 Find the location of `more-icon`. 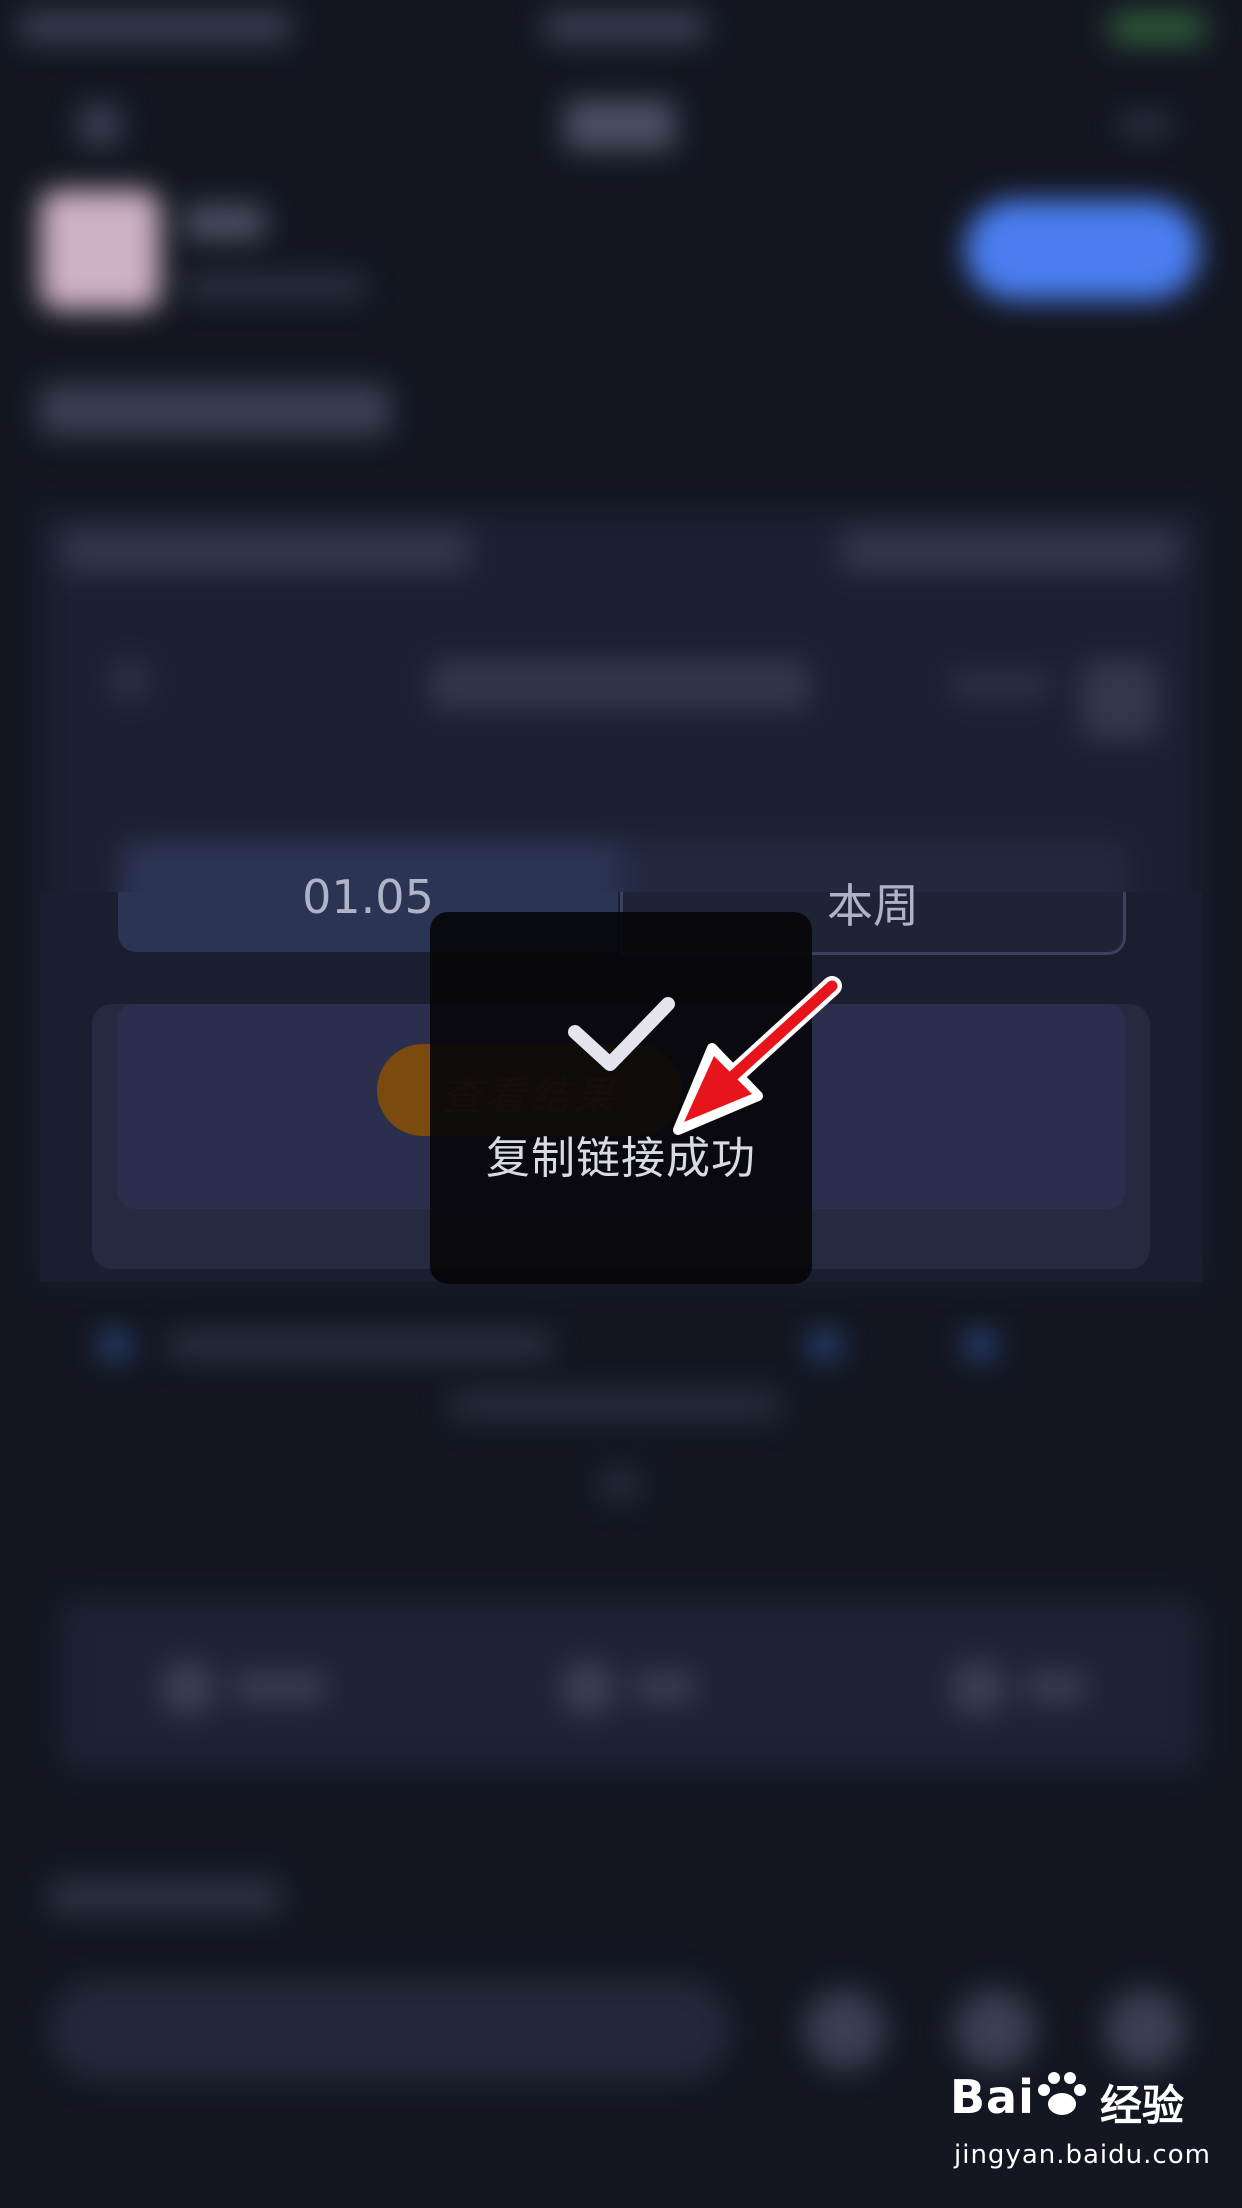

more-icon is located at coordinates (1145, 125).